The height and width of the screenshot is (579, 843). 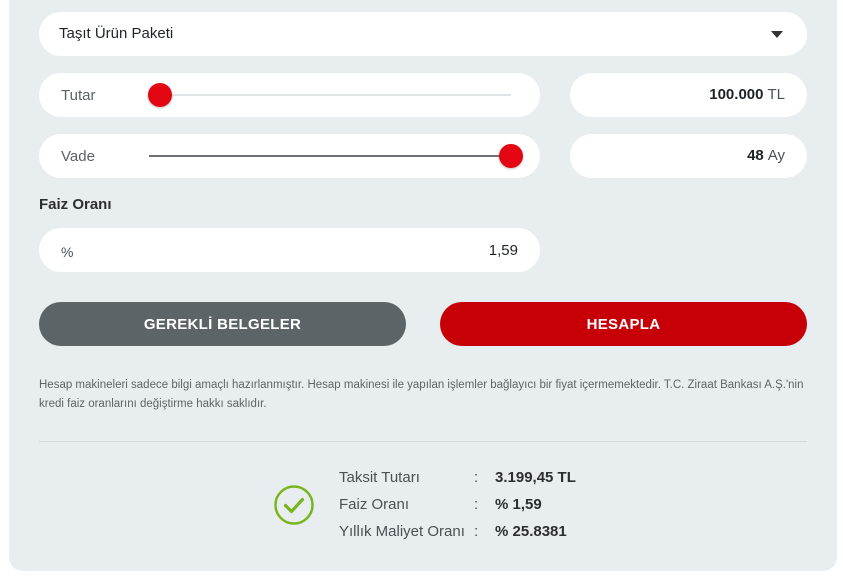 What do you see at coordinates (78, 156) in the screenshot?
I see `term-label: Vade` at bounding box center [78, 156].